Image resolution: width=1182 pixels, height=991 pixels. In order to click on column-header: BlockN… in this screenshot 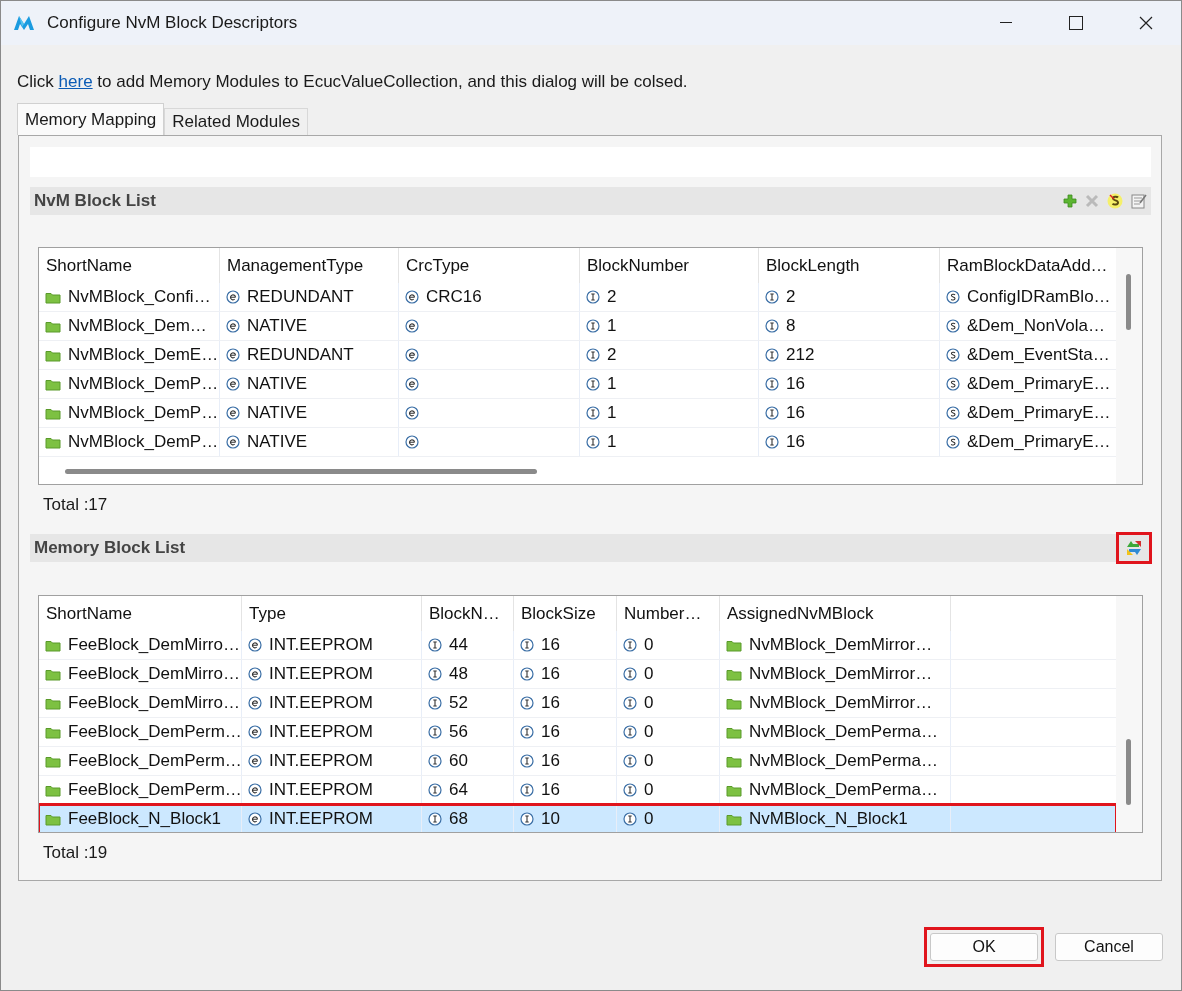, I will do `click(468, 613)`.